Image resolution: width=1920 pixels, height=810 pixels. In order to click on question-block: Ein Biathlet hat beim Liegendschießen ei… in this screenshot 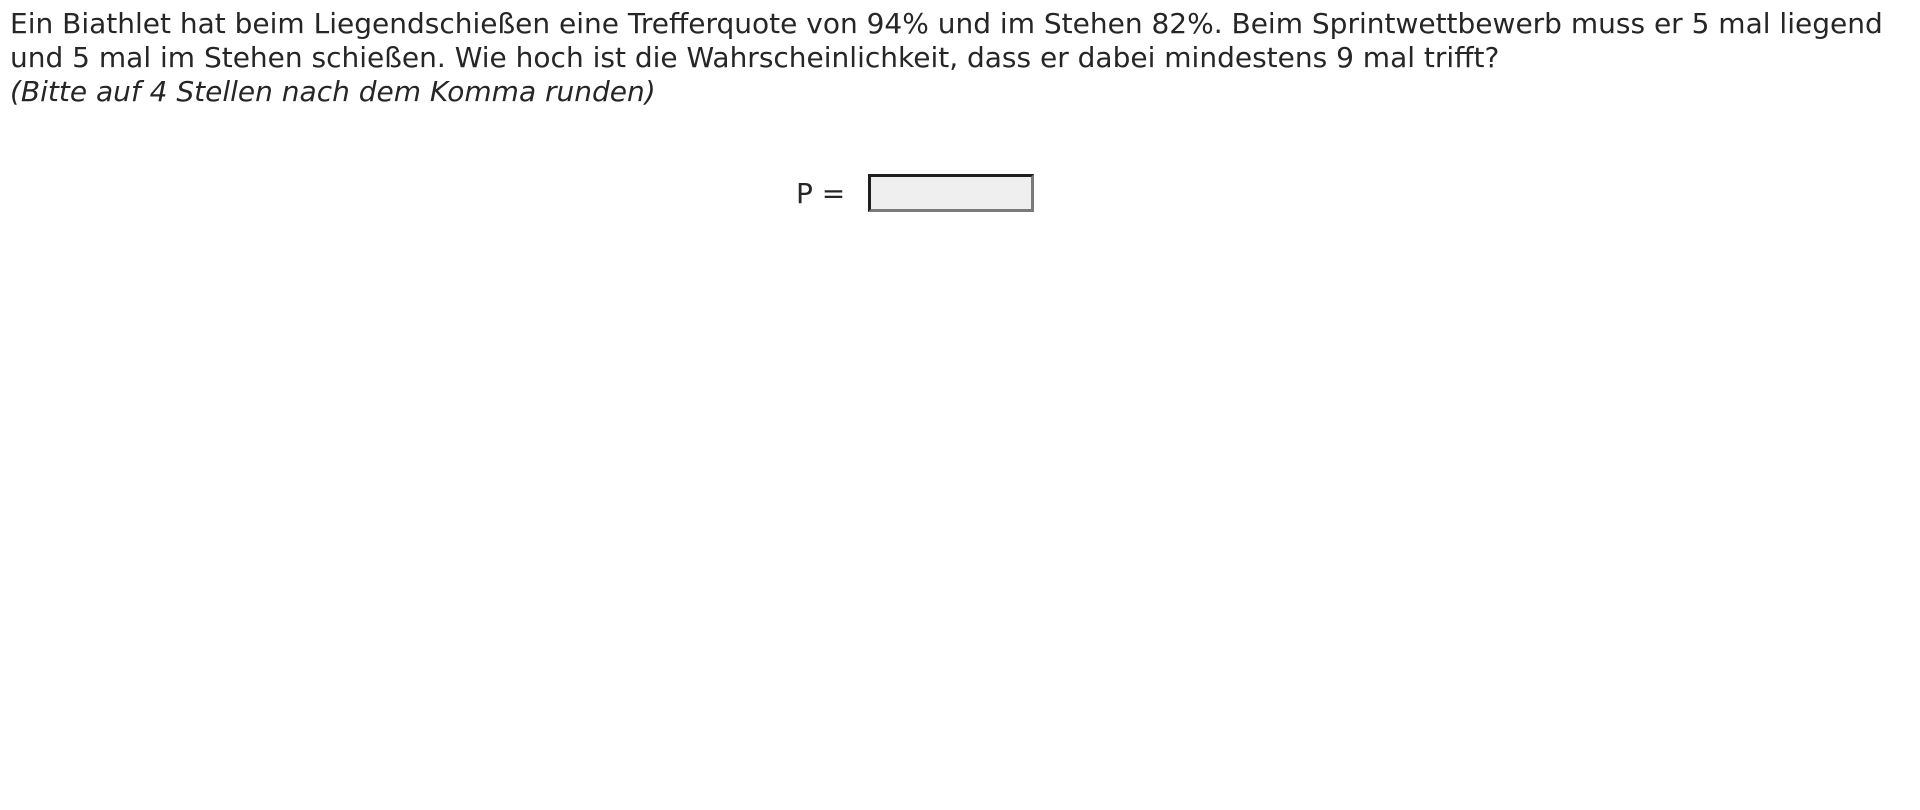, I will do `click(955, 58)`.